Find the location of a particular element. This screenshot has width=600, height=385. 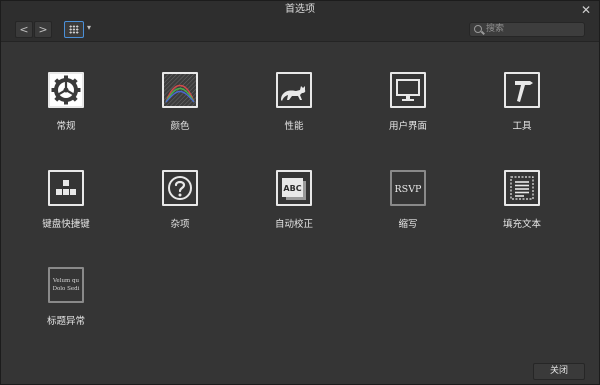

pref-item-label: 颜色 is located at coordinates (180, 126).